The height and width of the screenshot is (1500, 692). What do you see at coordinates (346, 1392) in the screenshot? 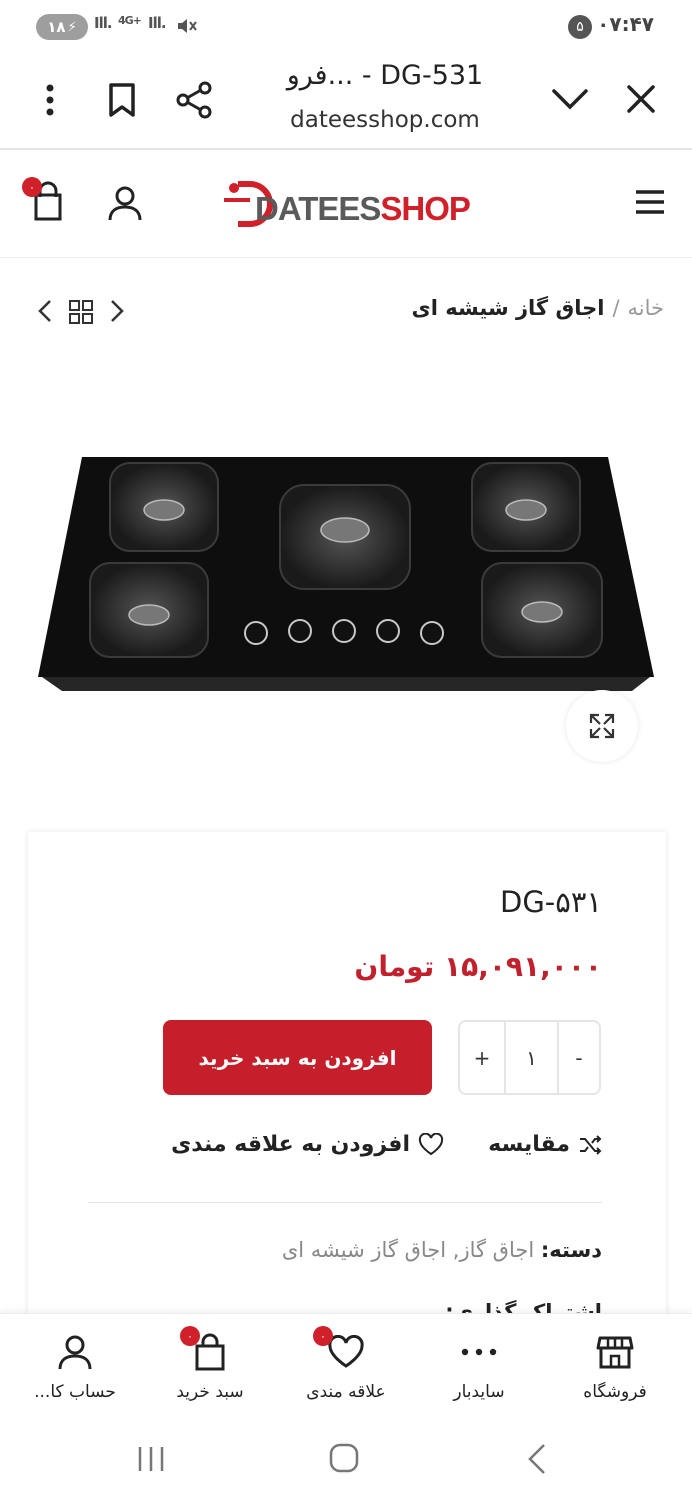
I see `nav-wishlist-label: علاقه مندی` at bounding box center [346, 1392].